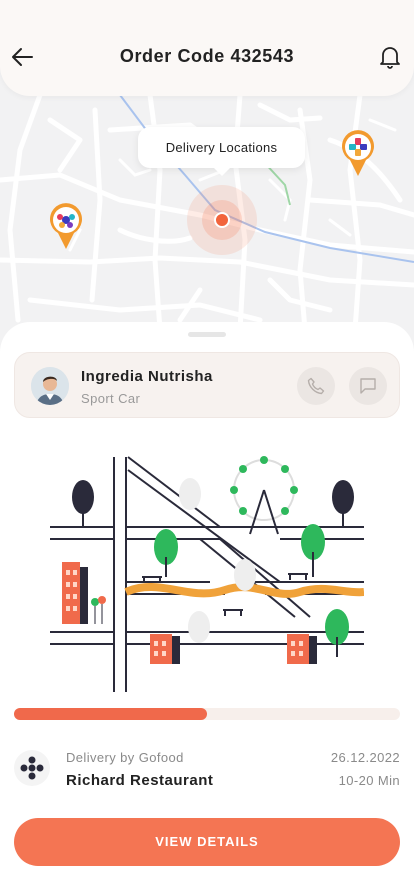 Image resolution: width=414 pixels, height=896 pixels. What do you see at coordinates (50, 386) in the screenshot?
I see `avatar` at bounding box center [50, 386].